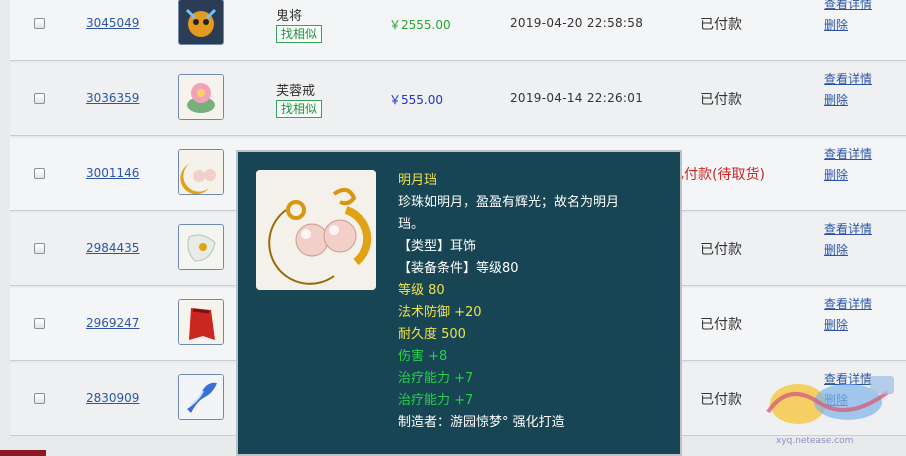  Describe the element at coordinates (112, 323) in the screenshot. I see `order-id-link: 2969247` at that location.